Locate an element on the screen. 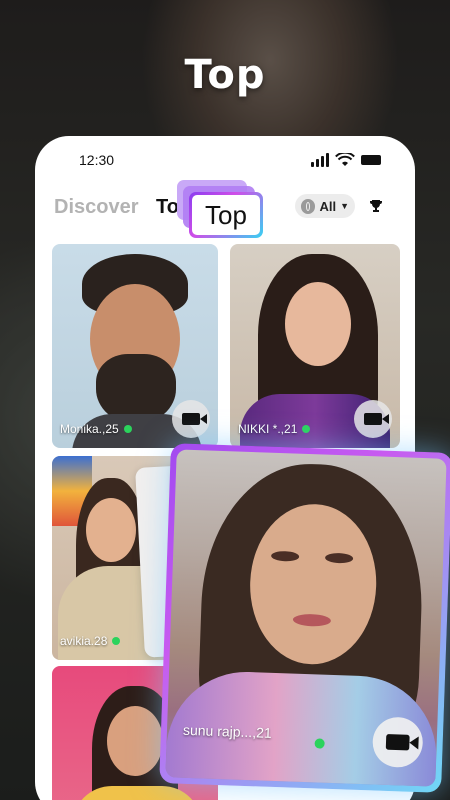 Image resolution: width=450 pixels, height=800 pixels. badge-frame: Top is located at coordinates (226, 215).